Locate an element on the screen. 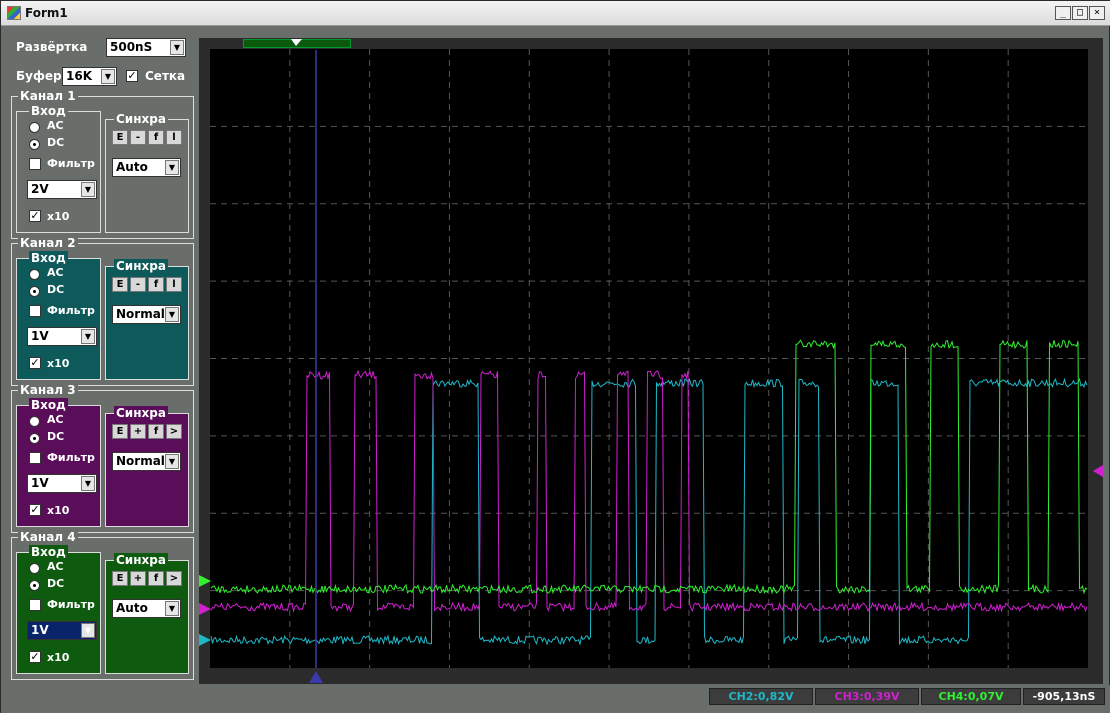 The image size is (1110, 713). minimize-button: _ is located at coordinates (1063, 13).